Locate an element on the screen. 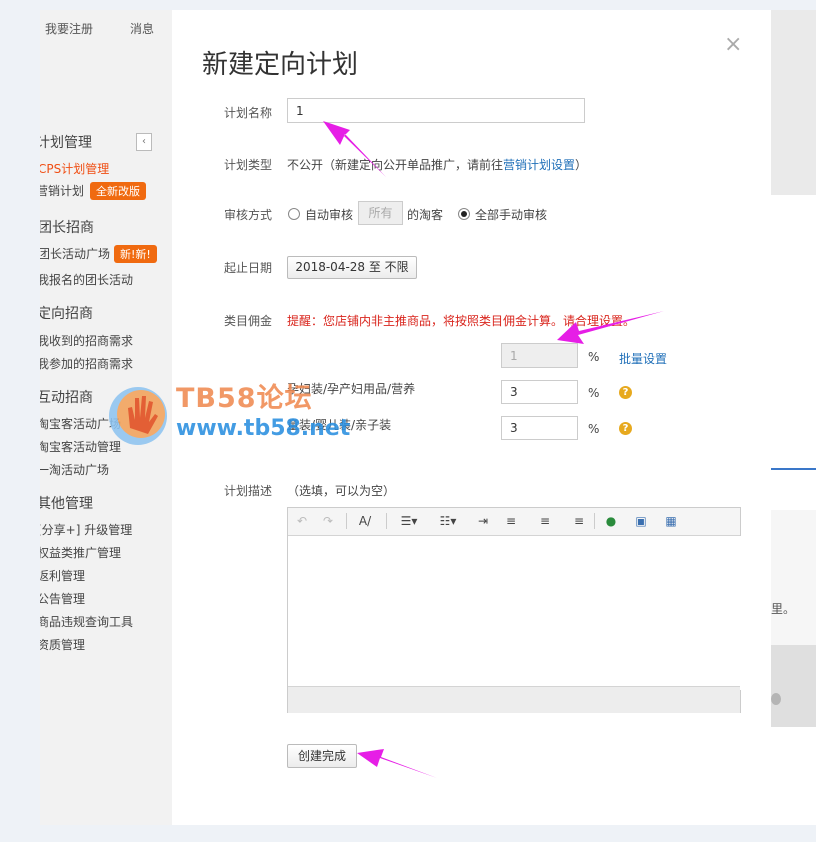 The image size is (816, 842). plan-type-desc: 不公开（新建定向公开单品推广，请前往 is located at coordinates (395, 165).